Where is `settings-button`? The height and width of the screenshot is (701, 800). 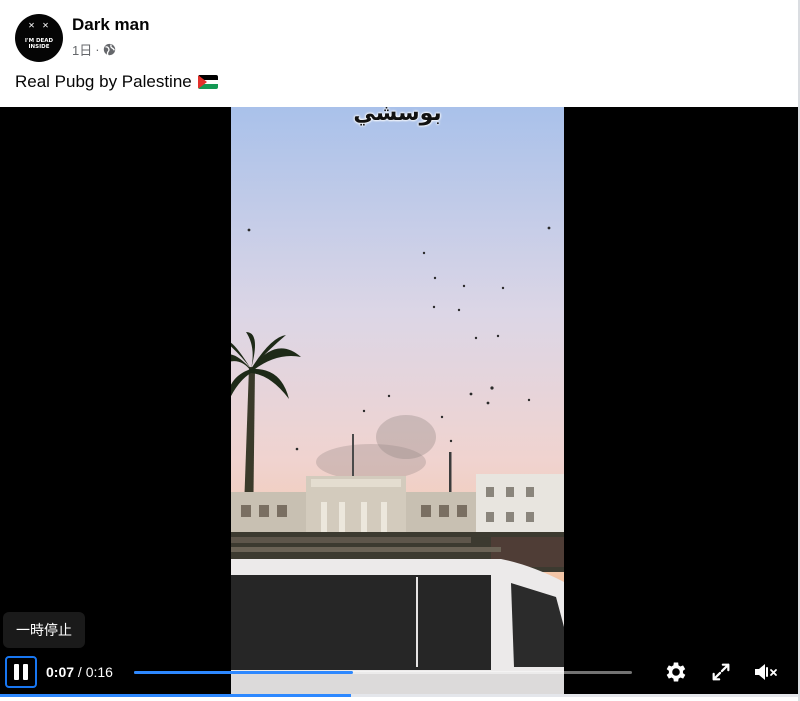 settings-button is located at coordinates (676, 672).